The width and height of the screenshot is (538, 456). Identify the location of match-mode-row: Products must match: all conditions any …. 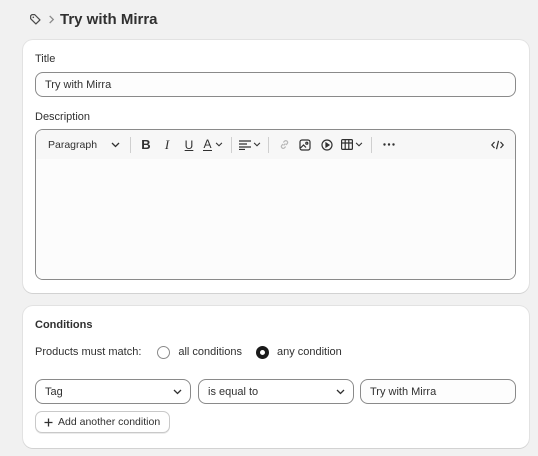
(188, 352).